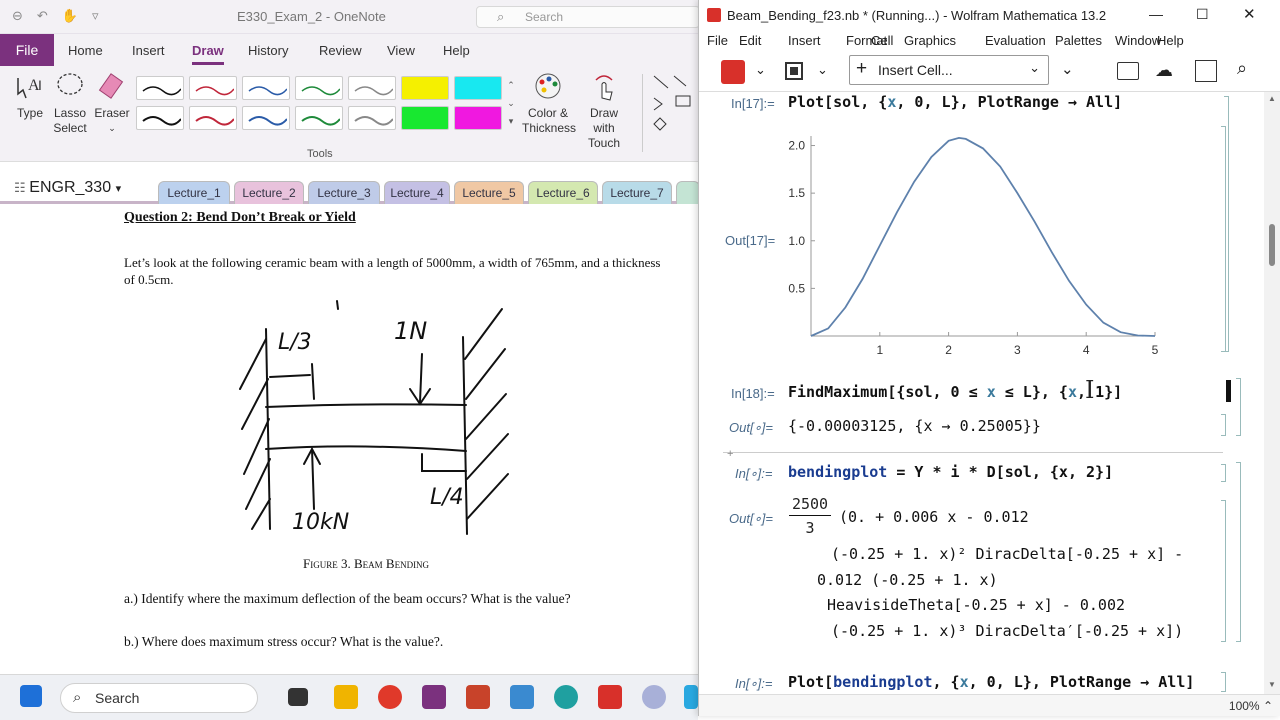 This screenshot has width=1280, height=720. I want to click on menu-help: Help, so click(1170, 40).